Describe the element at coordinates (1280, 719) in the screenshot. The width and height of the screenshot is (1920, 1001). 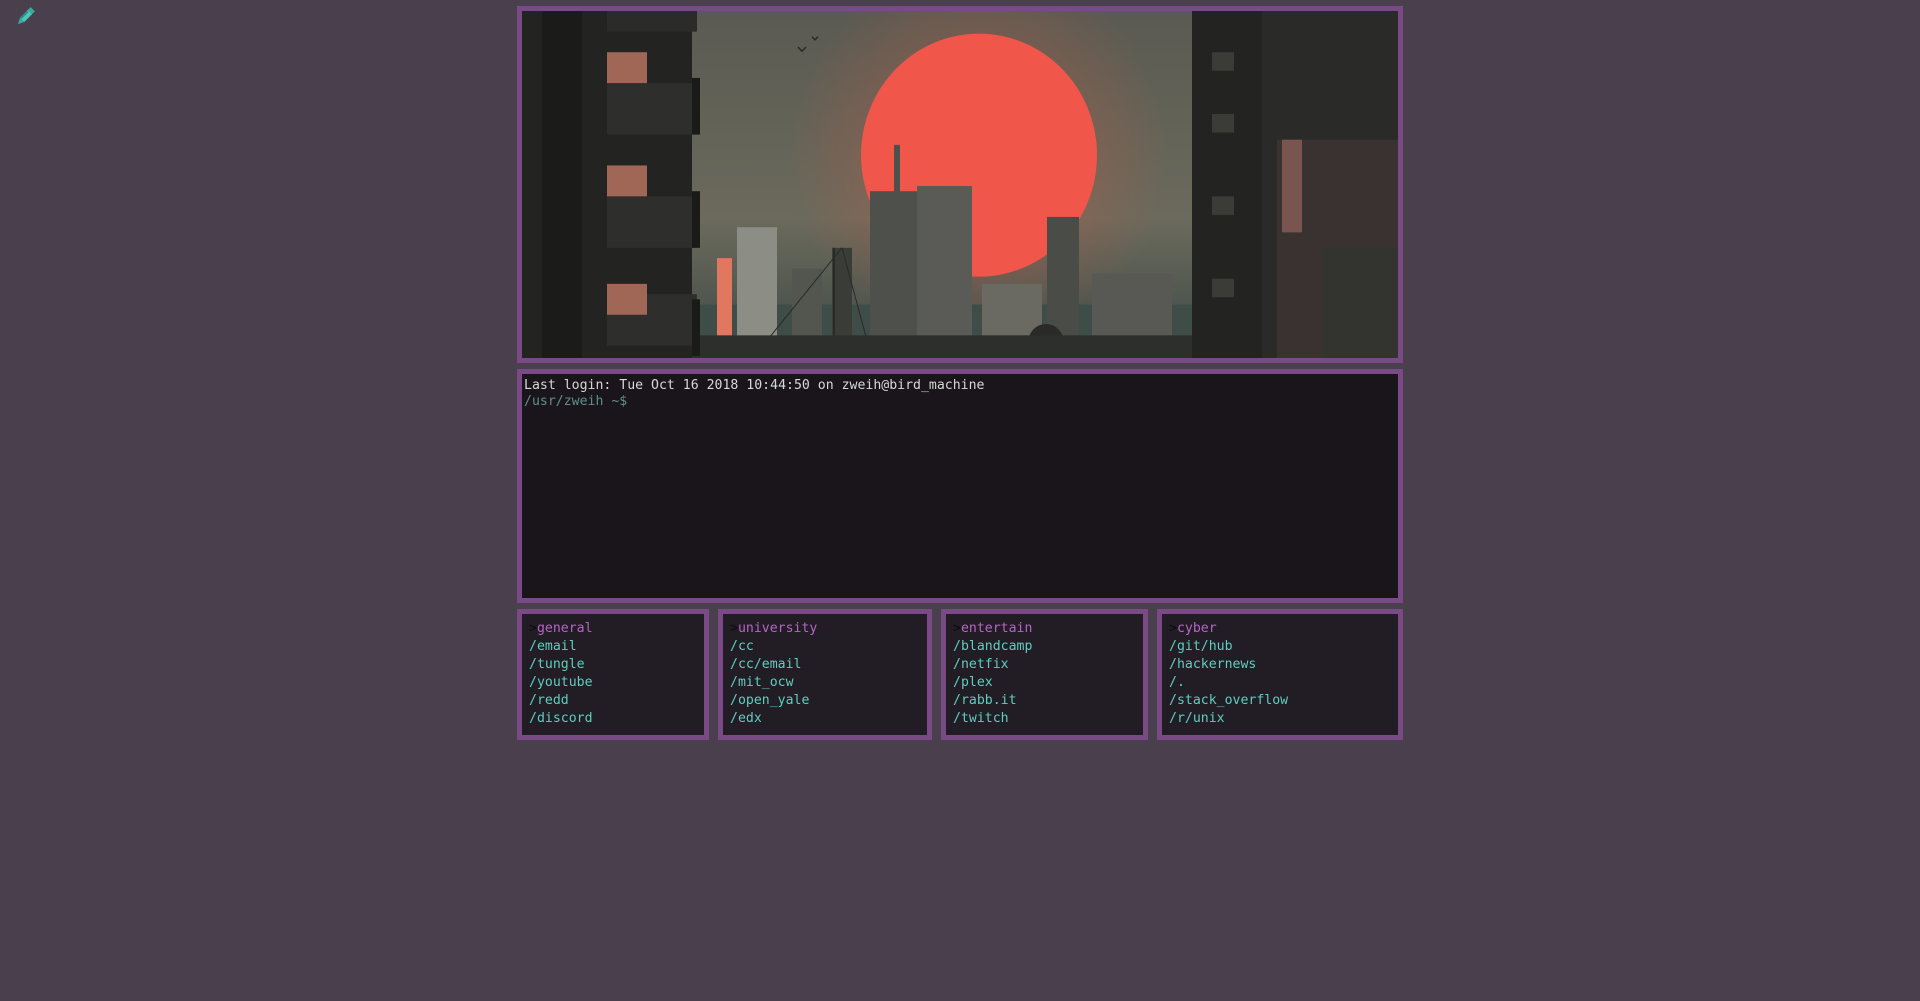
I see `link-r-unix: /r/unix` at that location.